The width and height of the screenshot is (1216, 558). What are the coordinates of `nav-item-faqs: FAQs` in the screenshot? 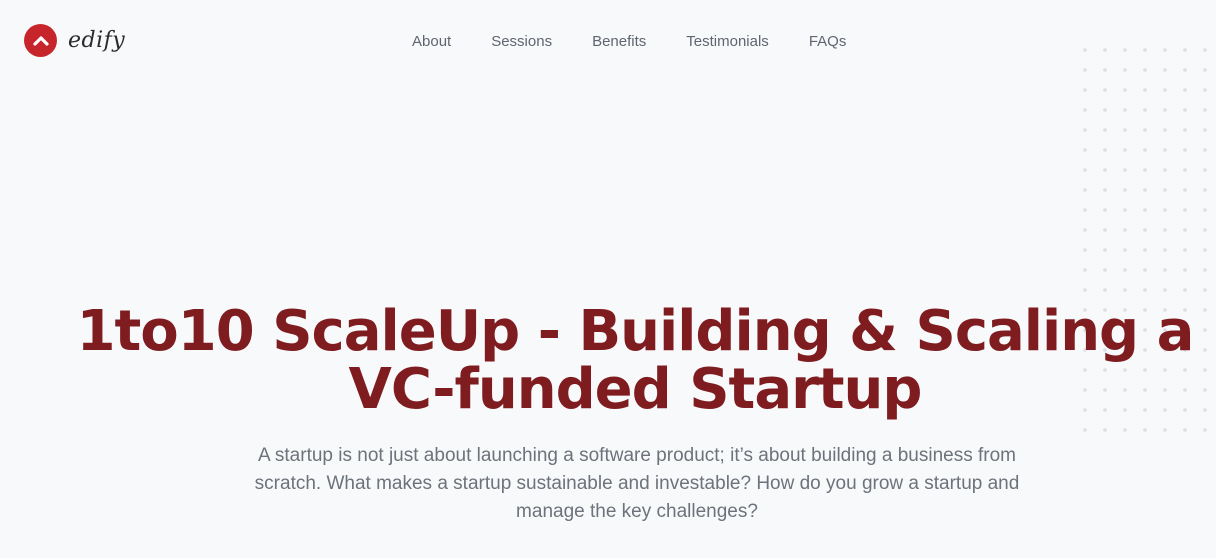 It's located at (828, 42).